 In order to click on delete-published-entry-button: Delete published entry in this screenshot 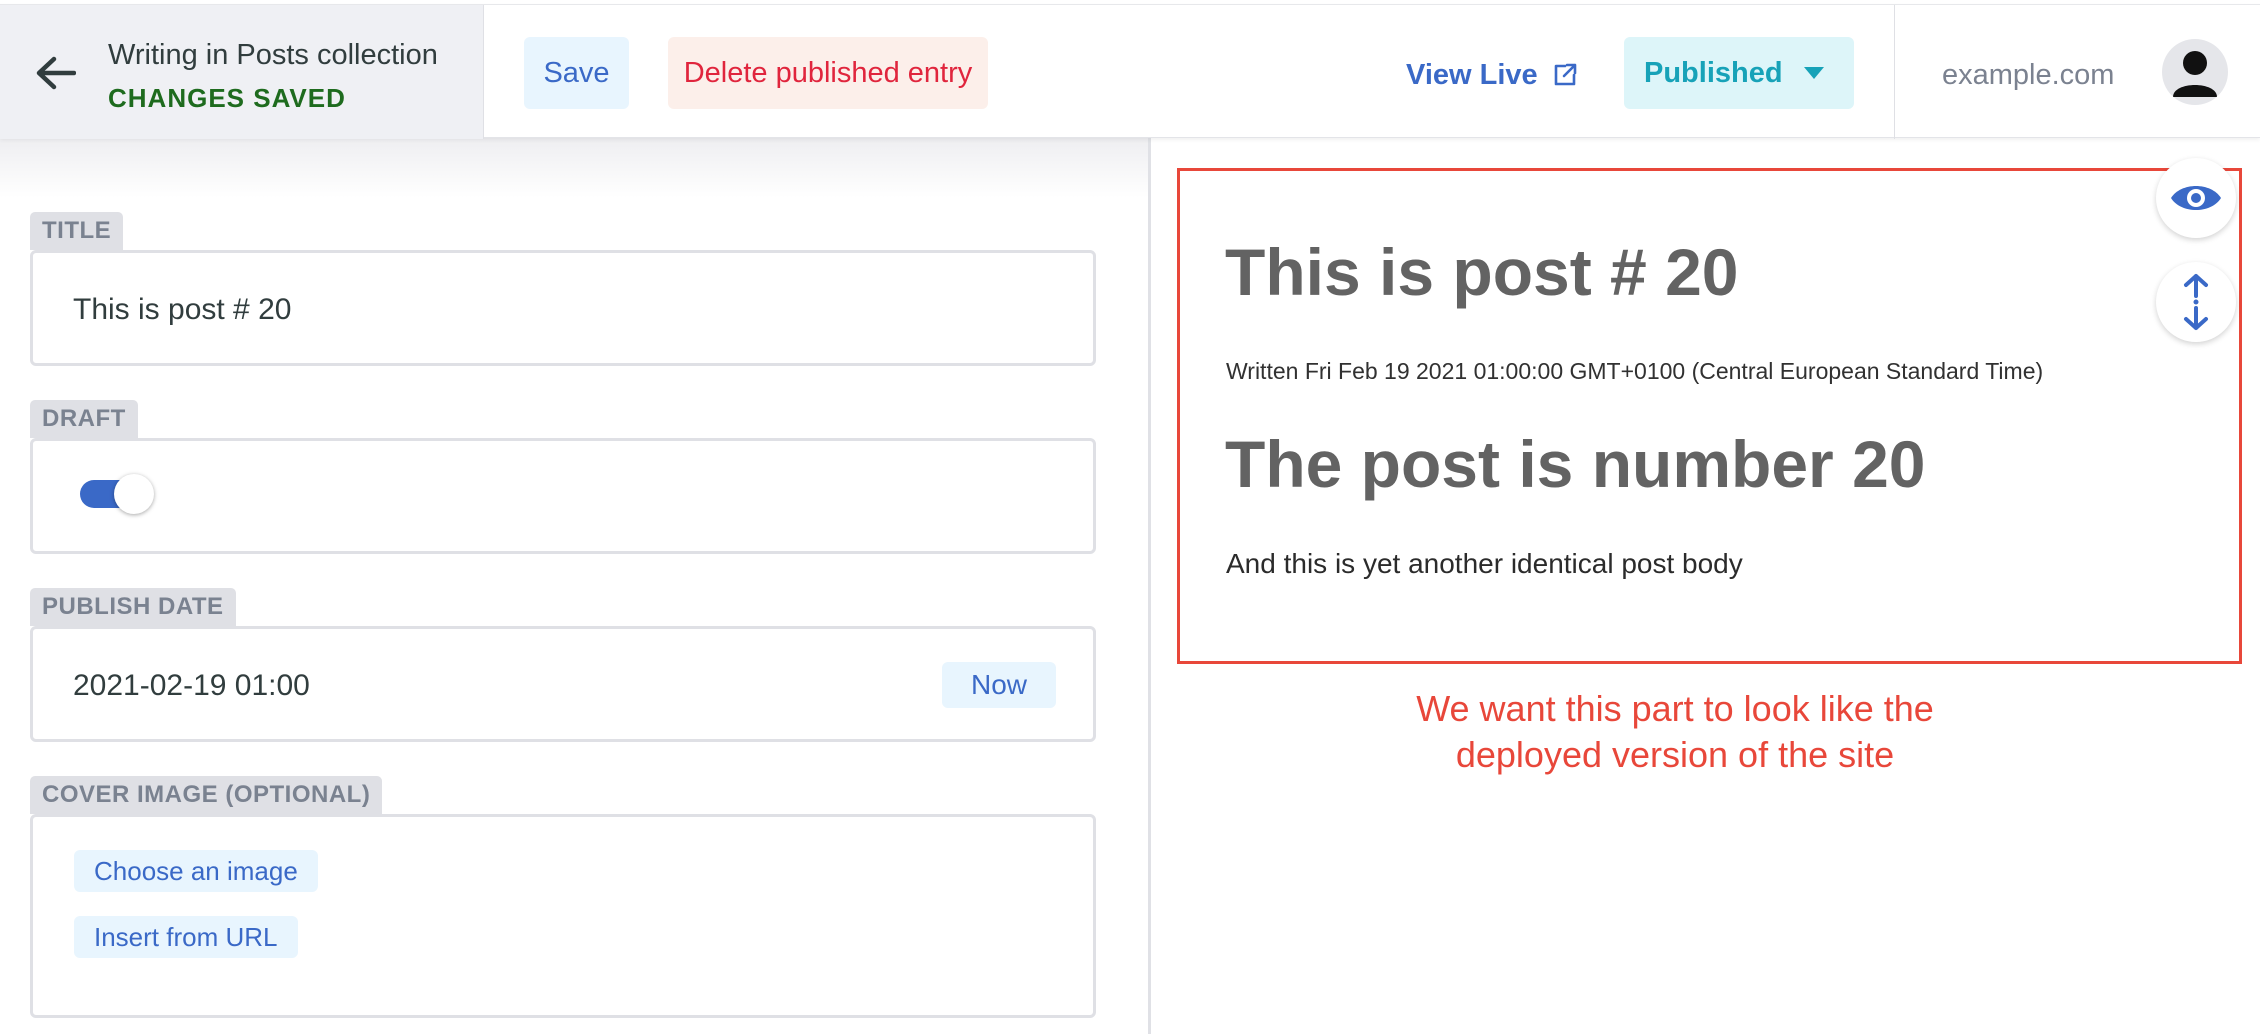, I will do `click(828, 73)`.